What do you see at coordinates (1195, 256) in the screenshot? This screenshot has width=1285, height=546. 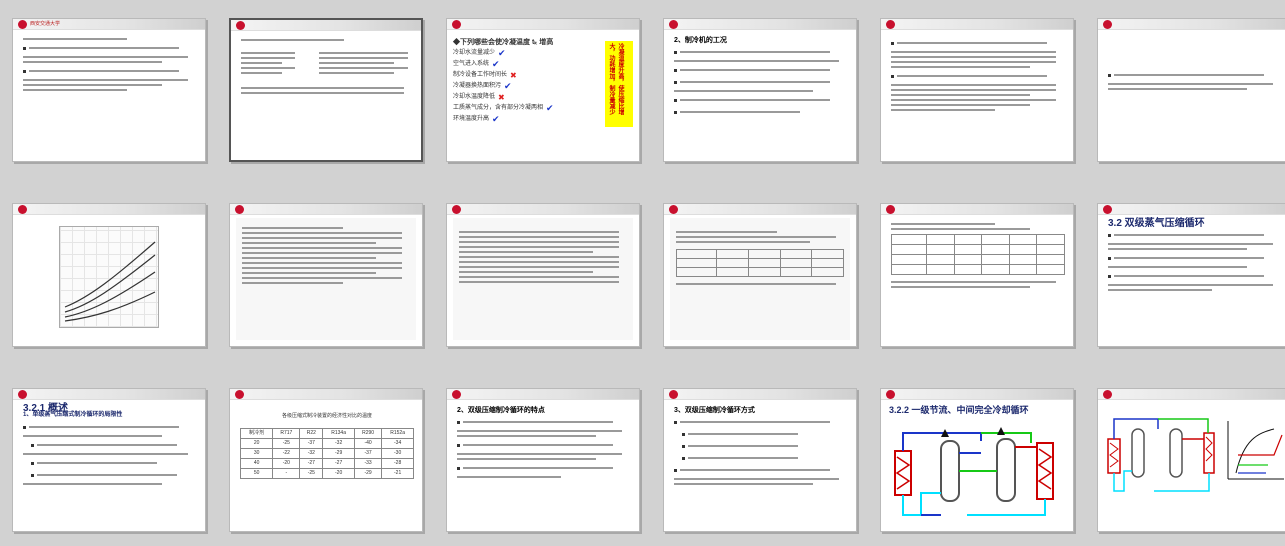 I see `slide-body: 3.2 双级蒸气压缩循环` at bounding box center [1195, 256].